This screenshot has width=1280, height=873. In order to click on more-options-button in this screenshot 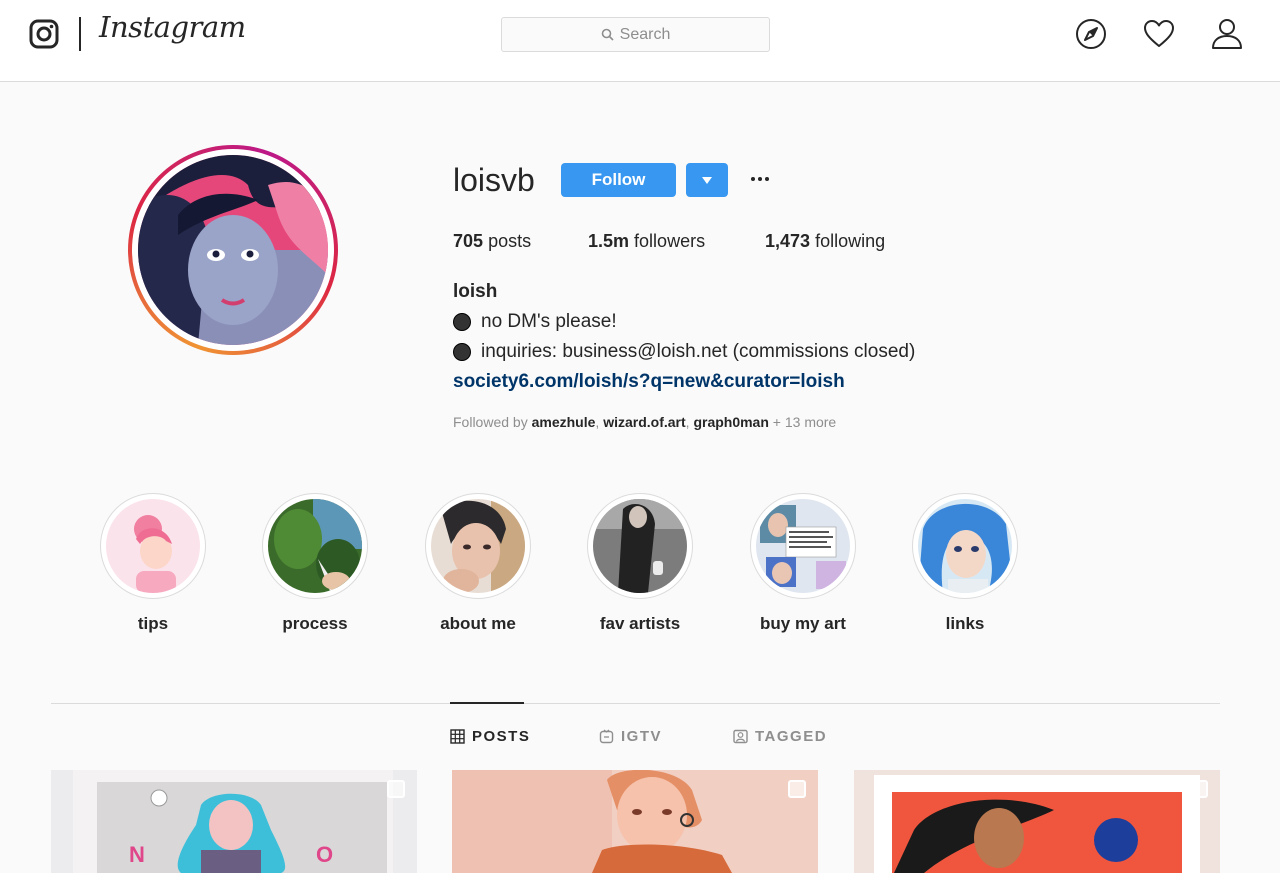, I will do `click(760, 179)`.